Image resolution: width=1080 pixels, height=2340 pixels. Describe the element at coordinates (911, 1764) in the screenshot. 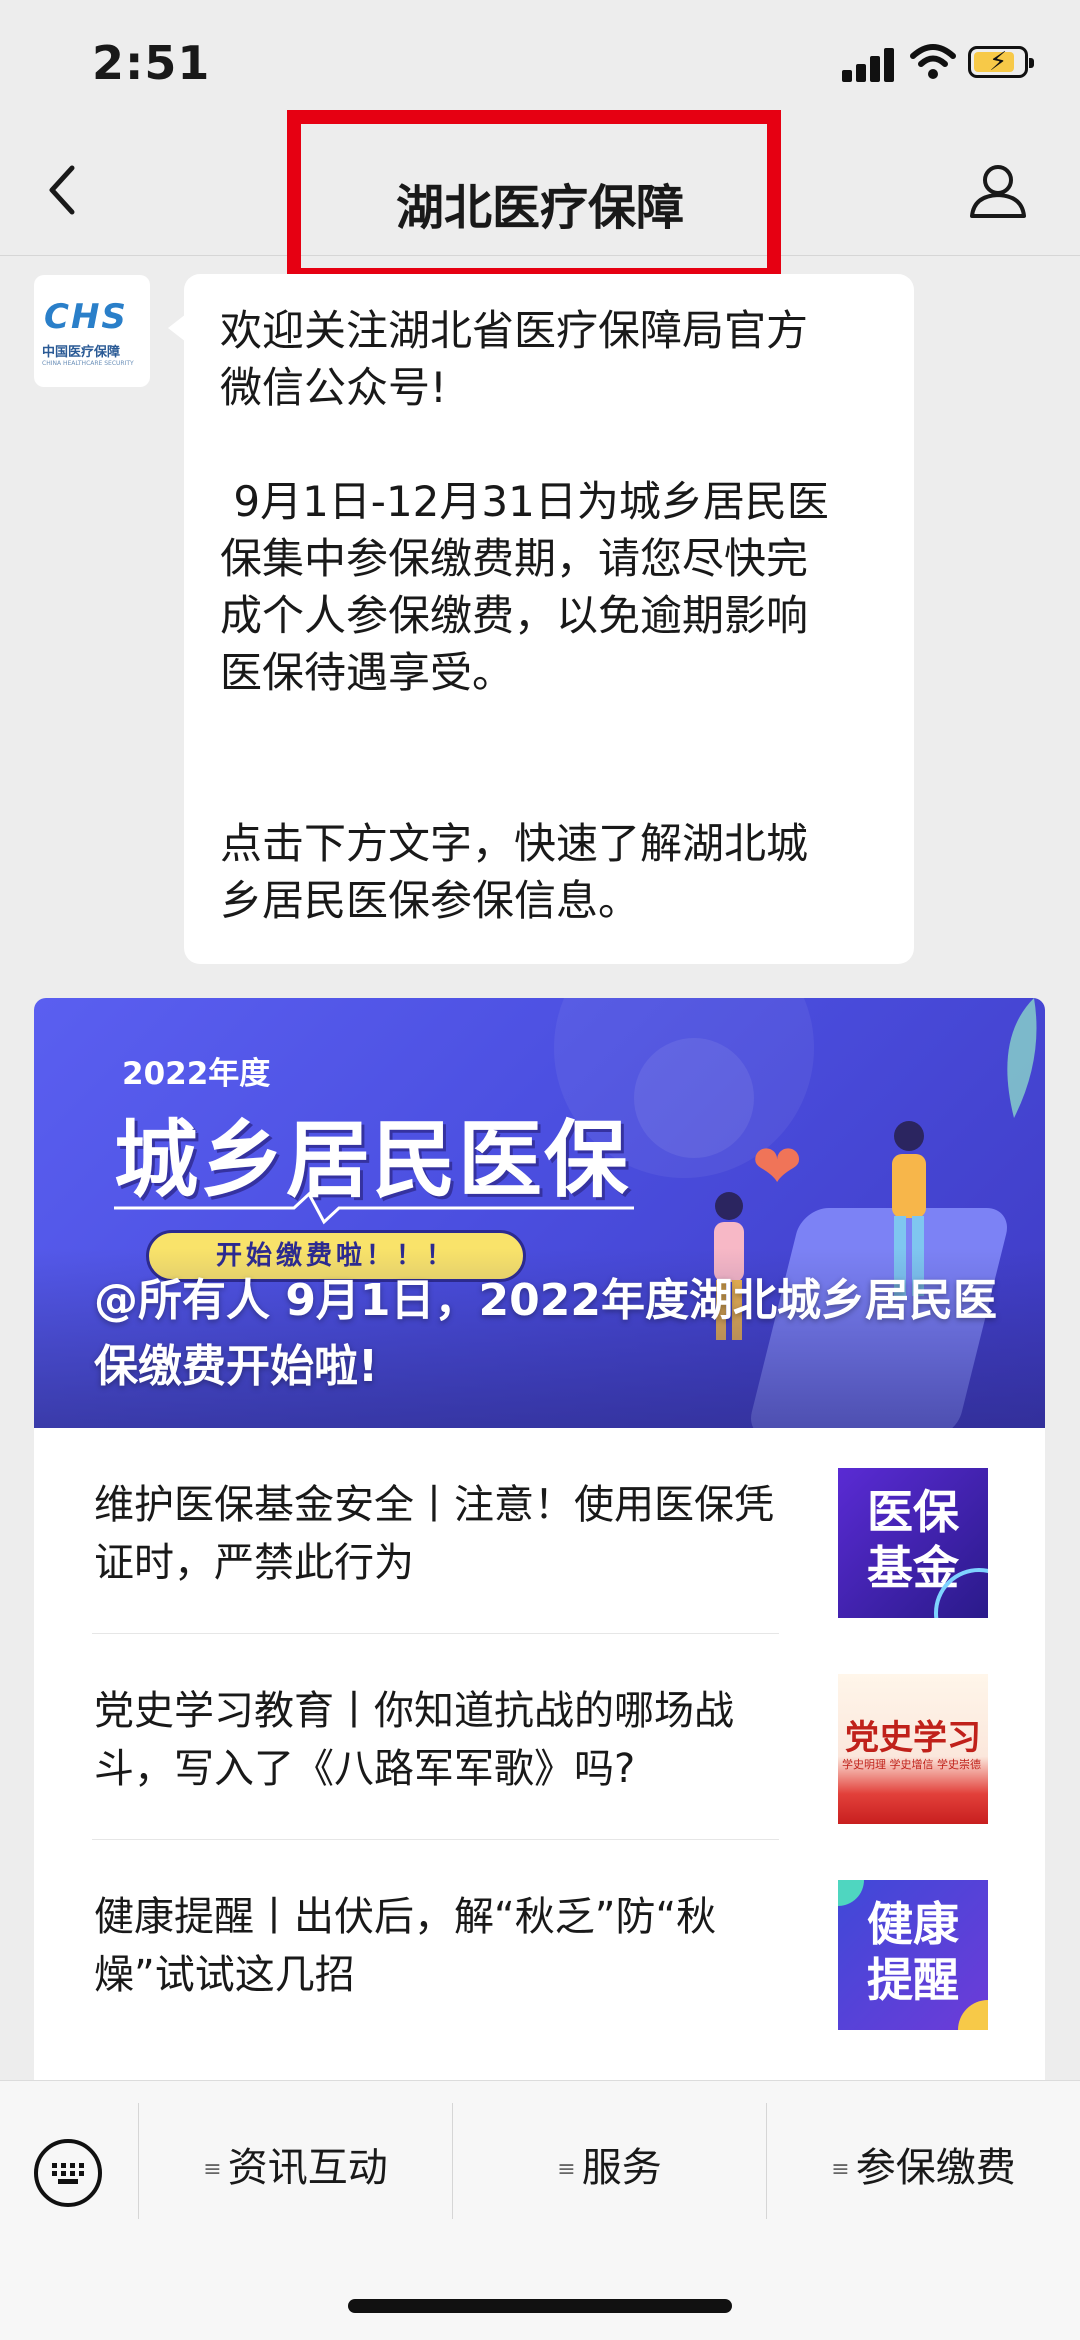

I see `thumbnail-subtext: 学史明理 学史增信 学史崇德` at that location.